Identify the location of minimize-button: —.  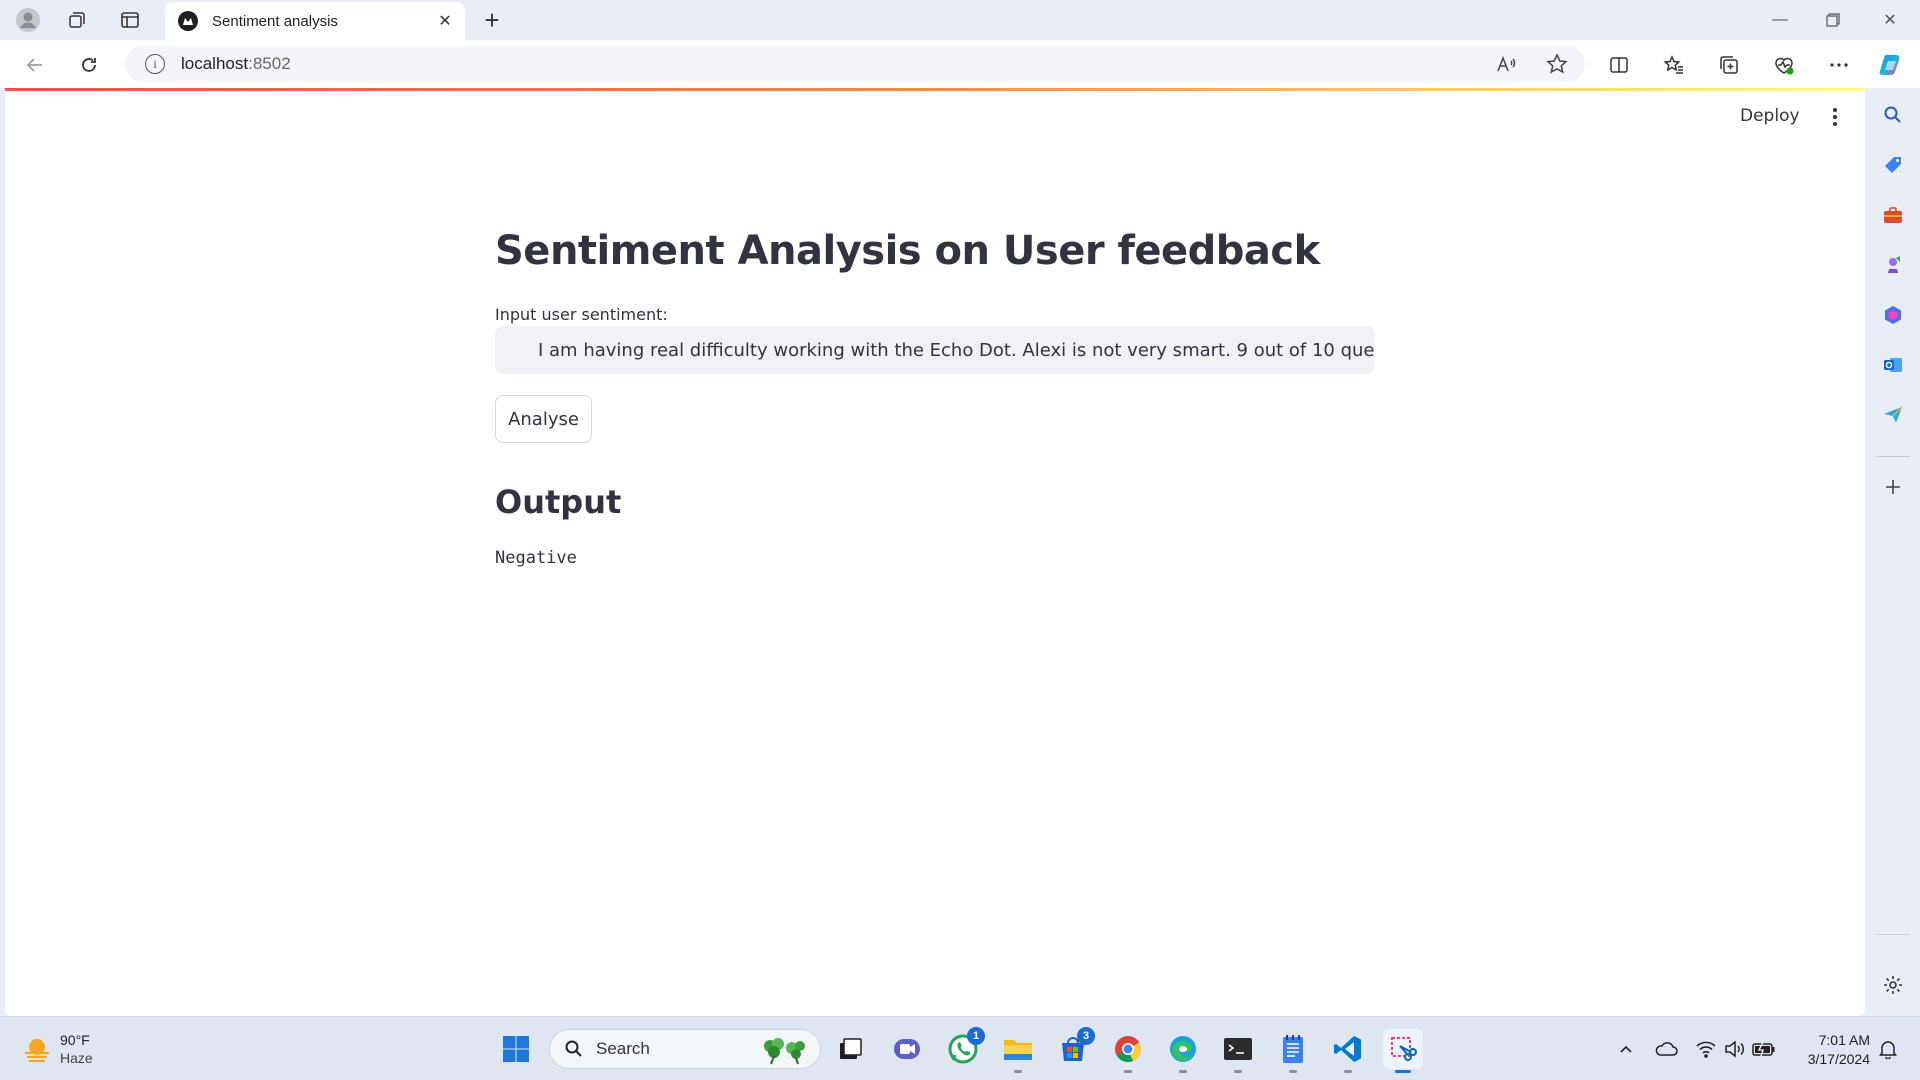
(1780, 20).